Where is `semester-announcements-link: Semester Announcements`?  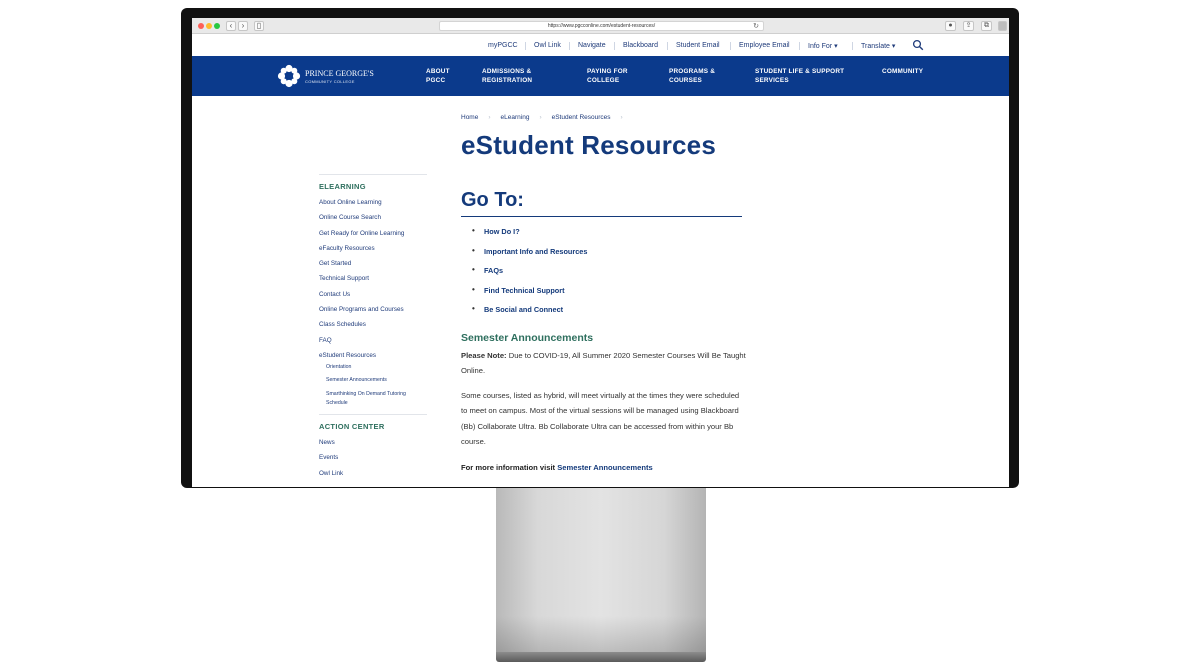
semester-announcements-link: Semester Announcements is located at coordinates (605, 467).